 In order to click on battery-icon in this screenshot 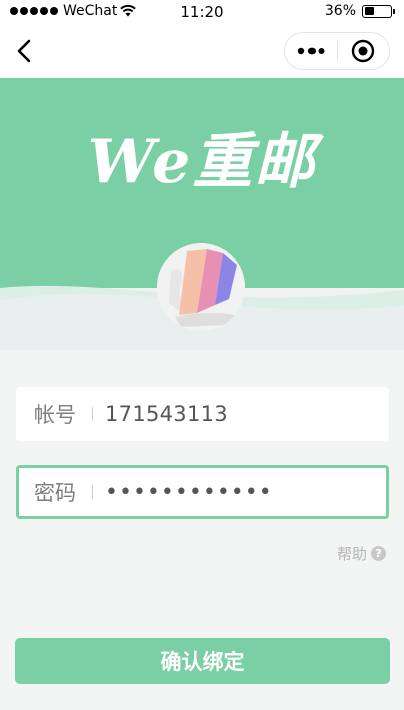, I will do `click(378, 11)`.